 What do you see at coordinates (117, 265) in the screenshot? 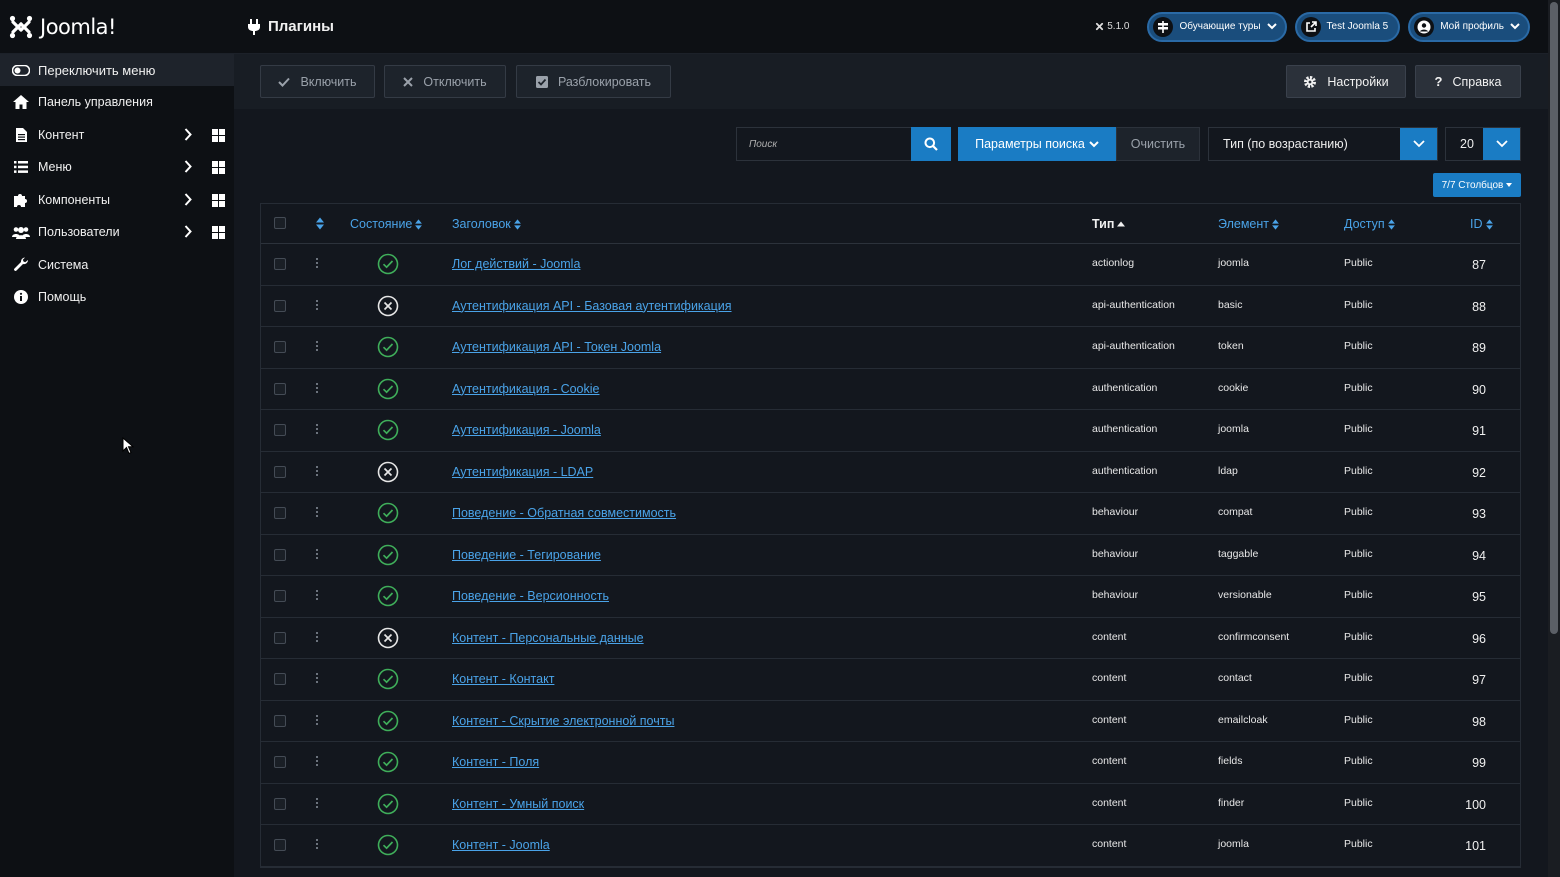
I see `sidebar-item-system: Система` at bounding box center [117, 265].